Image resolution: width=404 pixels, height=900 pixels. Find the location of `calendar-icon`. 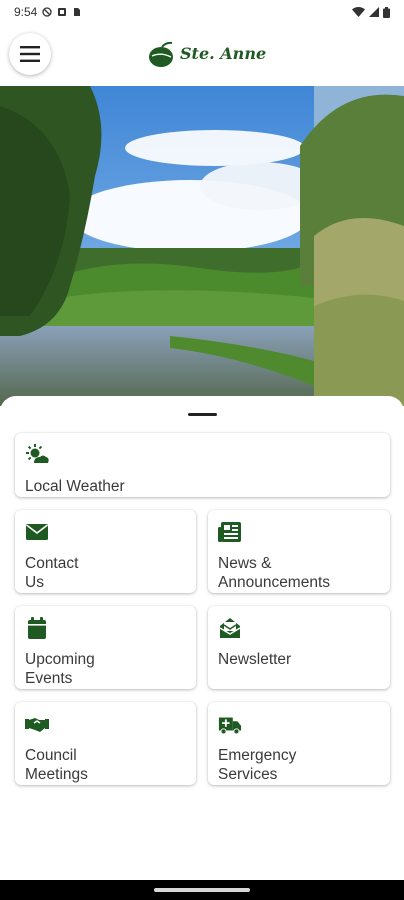

calendar-icon is located at coordinates (37, 628).